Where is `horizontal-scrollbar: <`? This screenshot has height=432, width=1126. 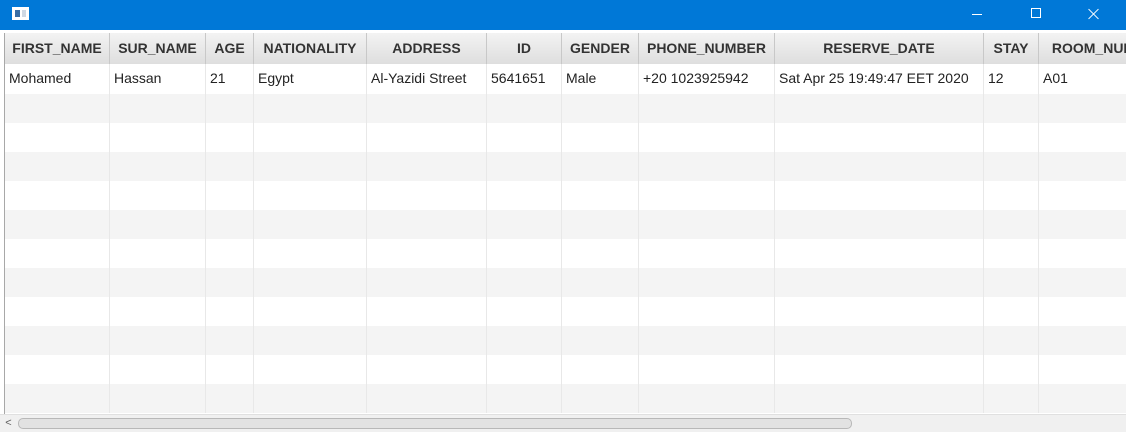
horizontal-scrollbar: < is located at coordinates (563, 423).